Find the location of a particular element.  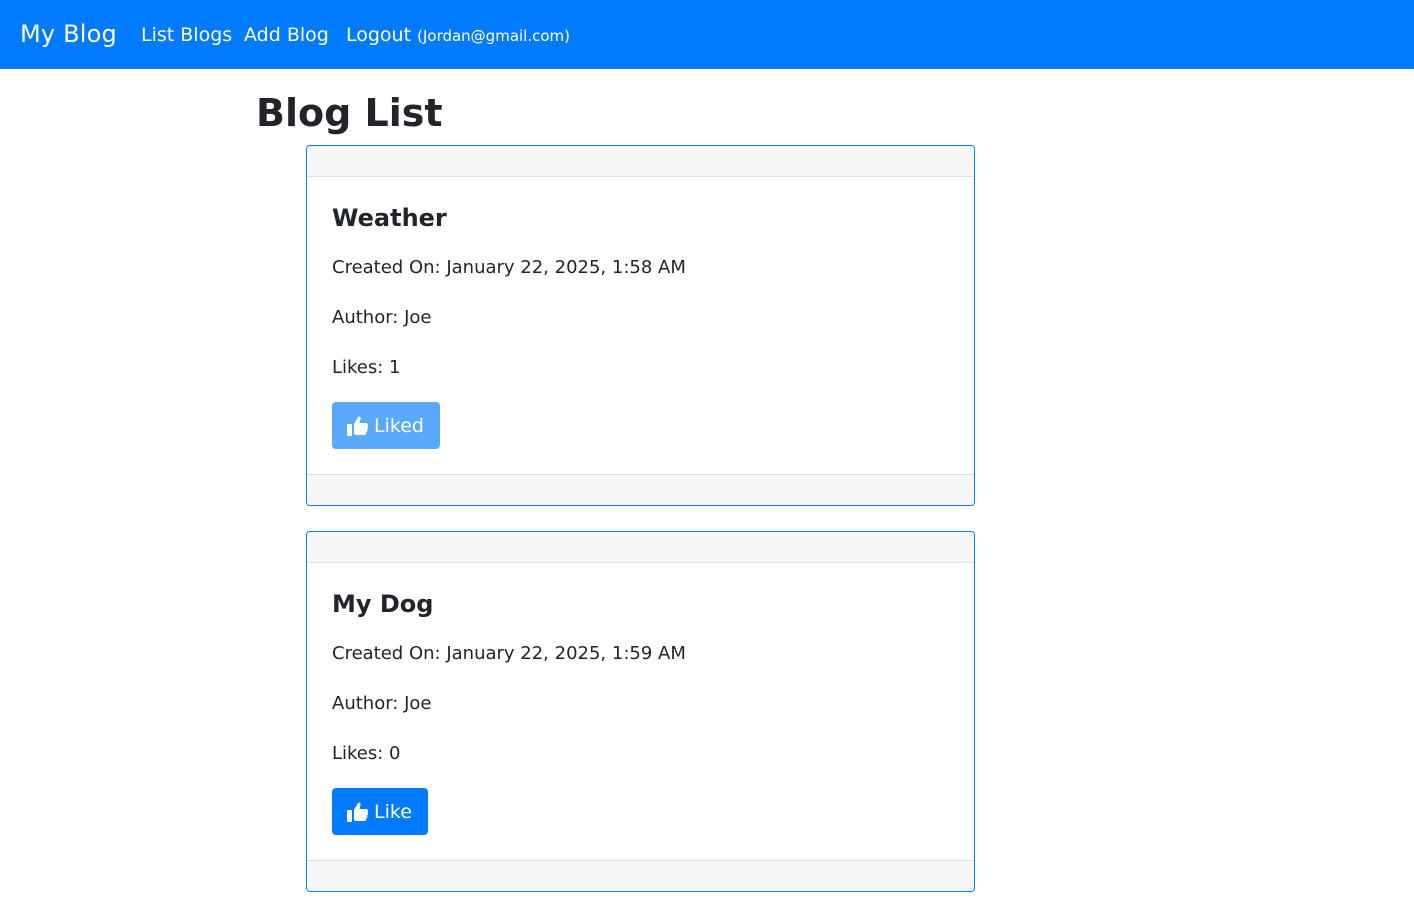

user-email: (Jordan@gmail.com) is located at coordinates (494, 36).